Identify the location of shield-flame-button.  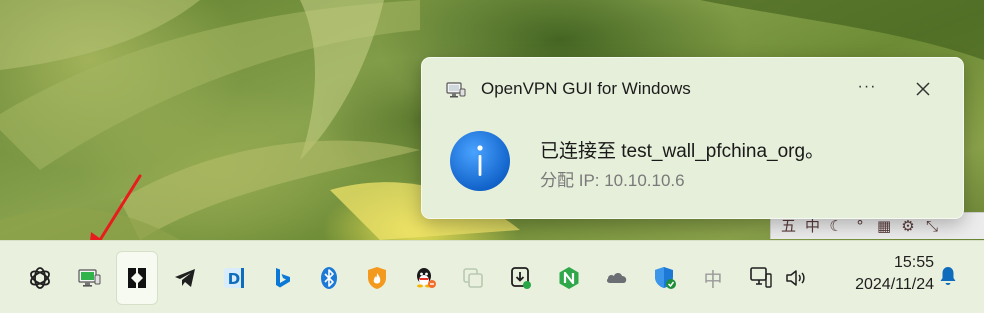
(377, 278).